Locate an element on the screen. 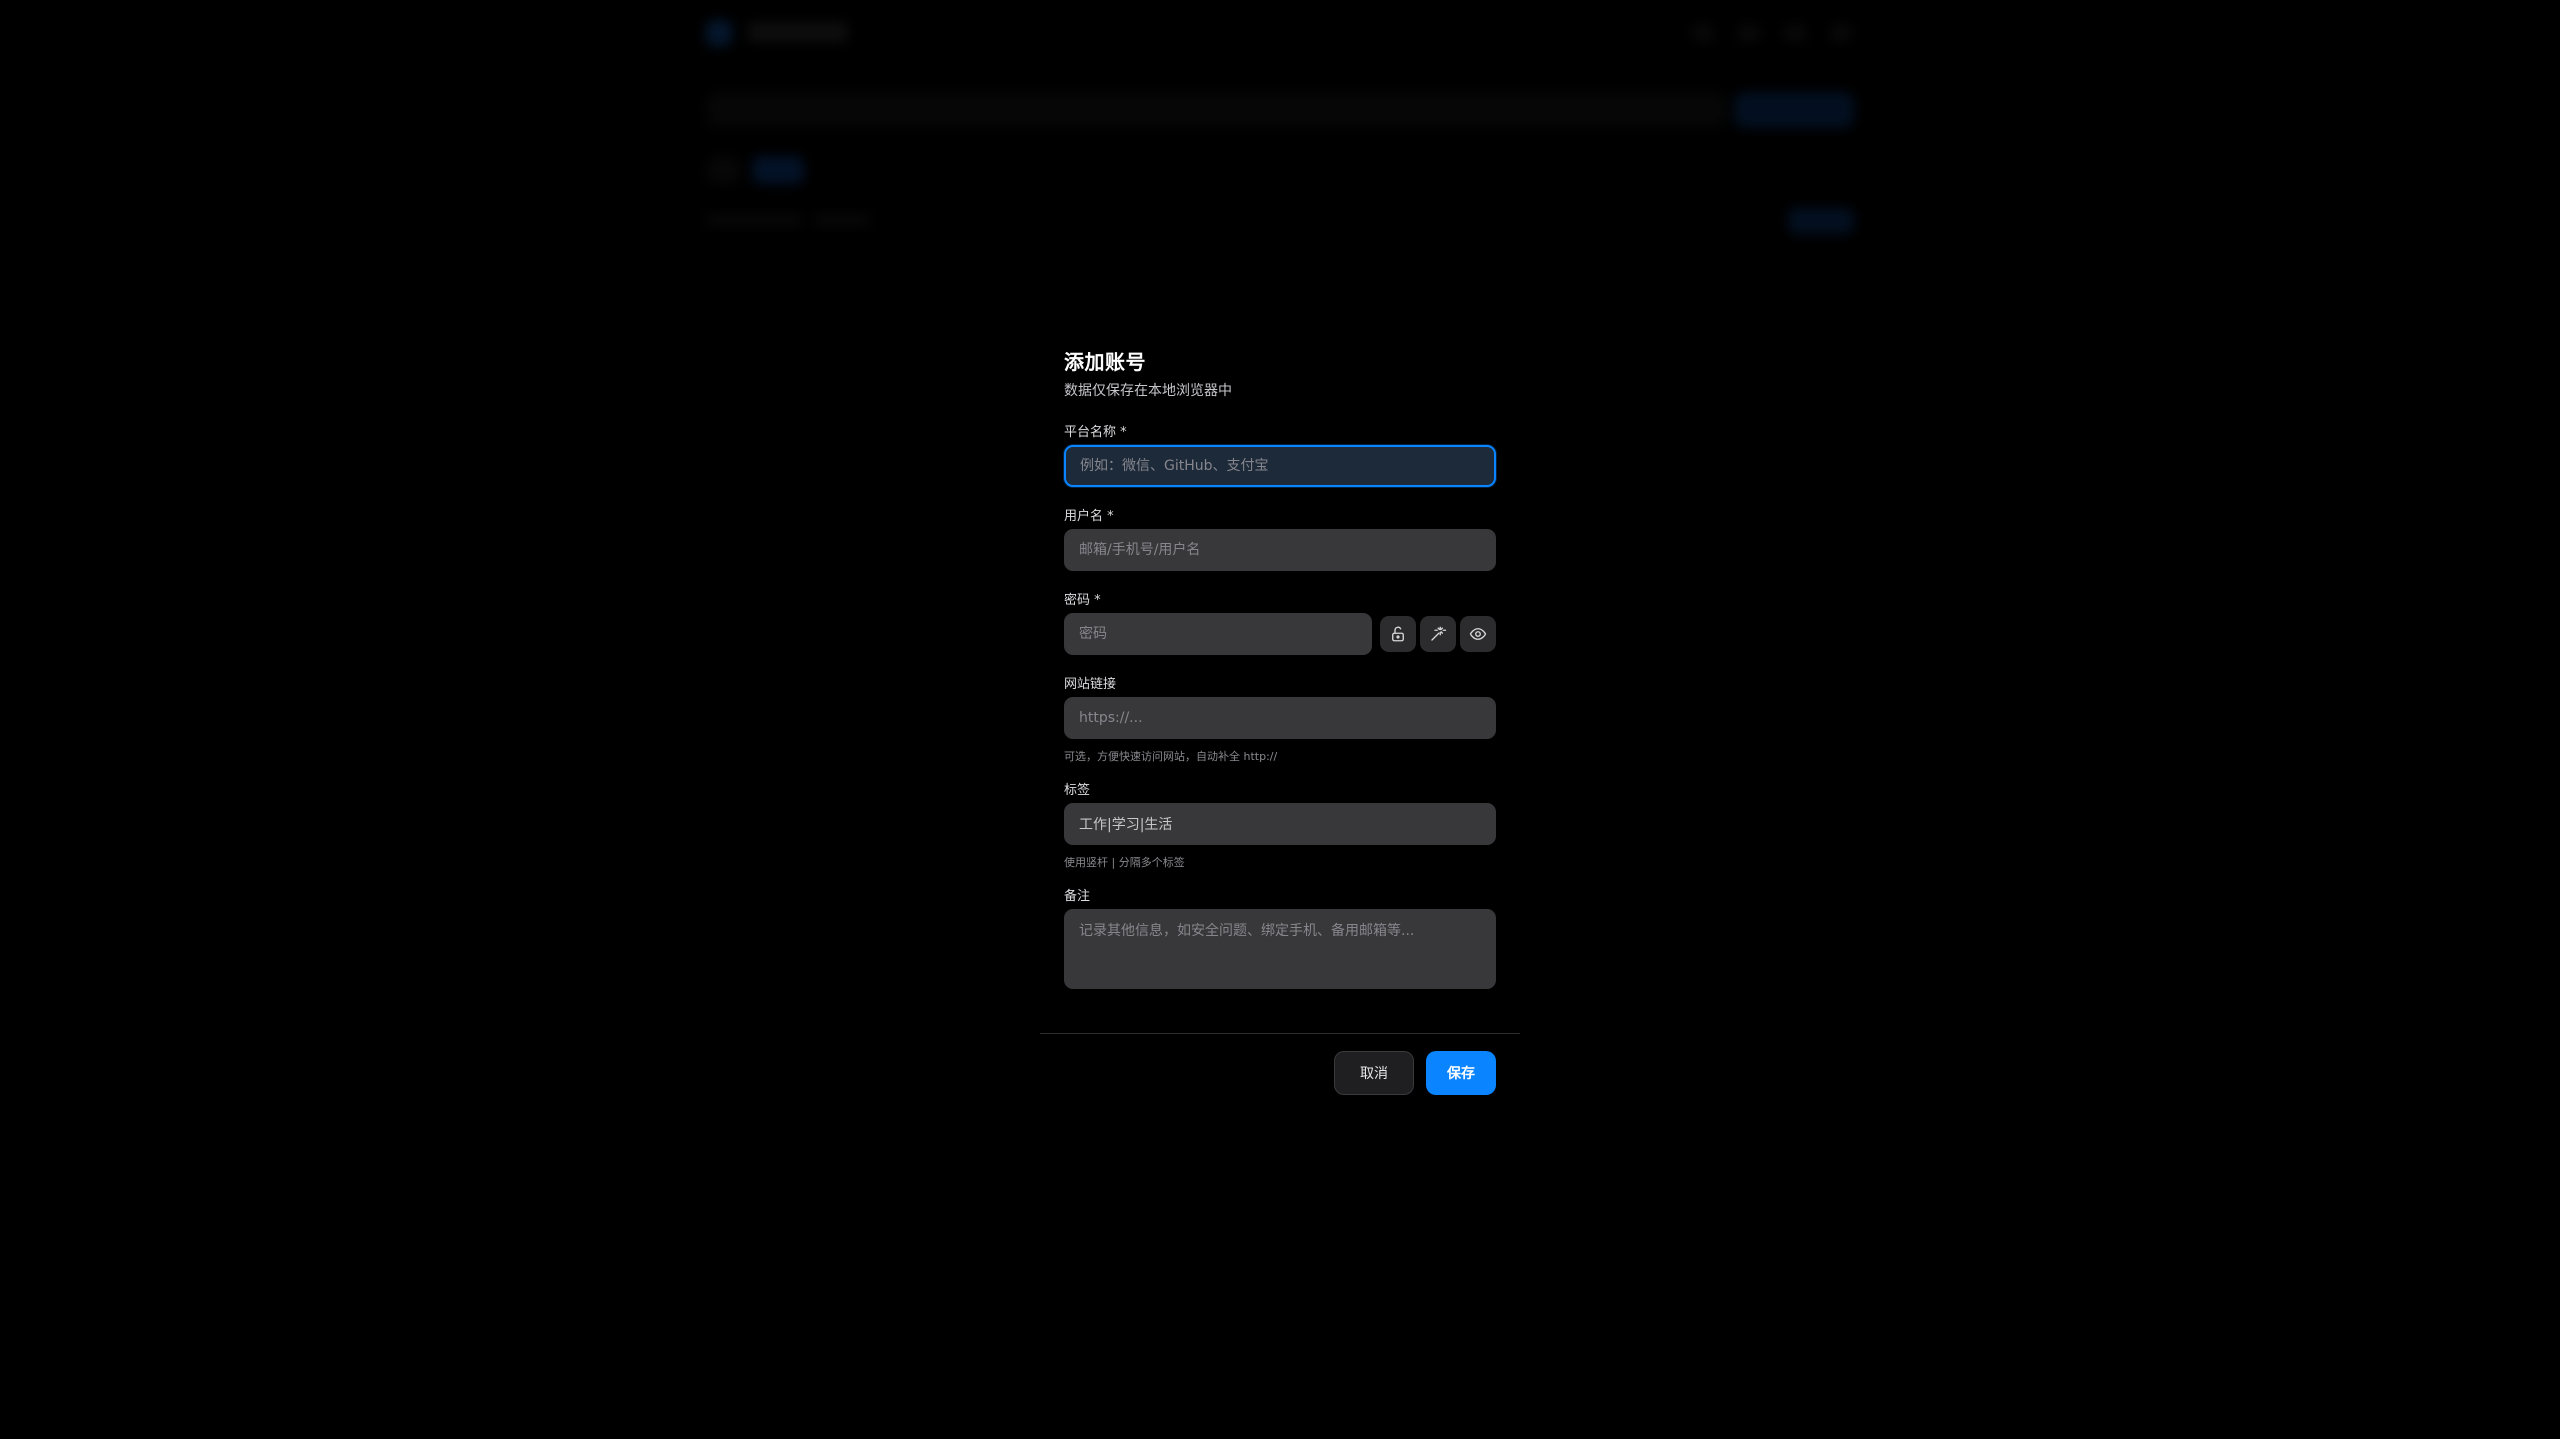 The height and width of the screenshot is (1439, 2560). tags-hint: 使用竖杆 | 分隔多个标签 is located at coordinates (1124, 862).